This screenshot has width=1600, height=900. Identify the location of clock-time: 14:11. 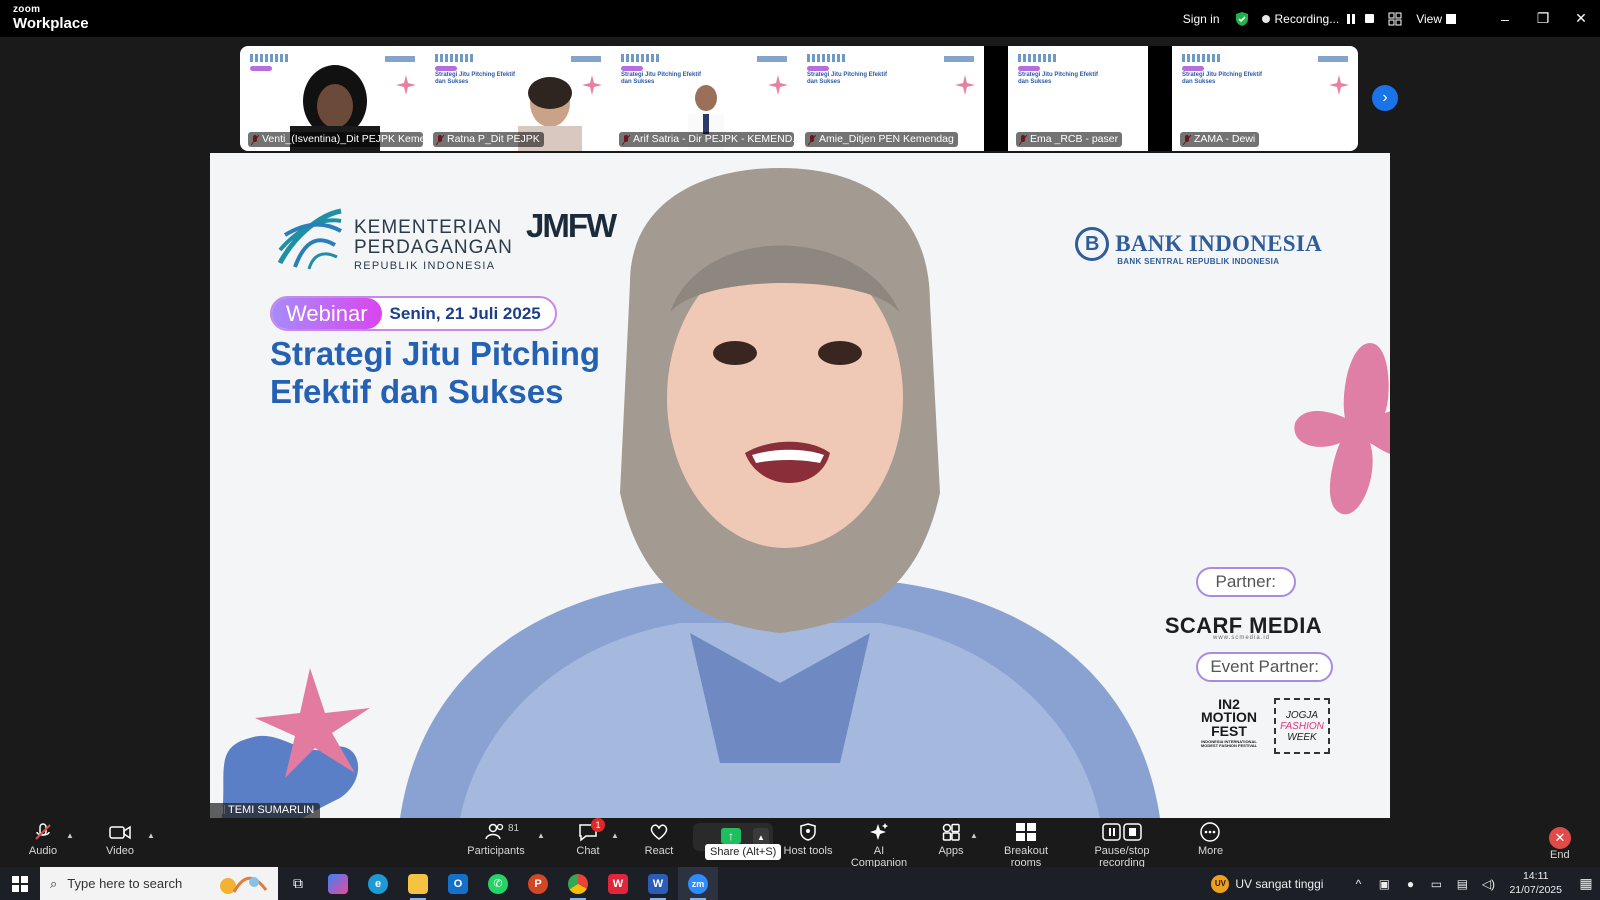
(1535, 876).